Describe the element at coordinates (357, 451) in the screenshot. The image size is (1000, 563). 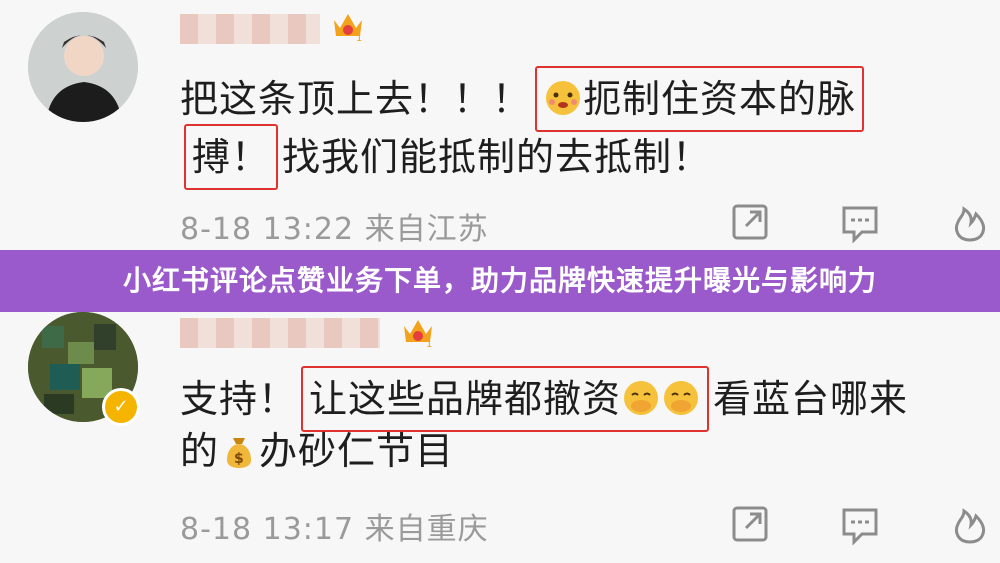
I see `comment-text: 办砂仁节目` at that location.